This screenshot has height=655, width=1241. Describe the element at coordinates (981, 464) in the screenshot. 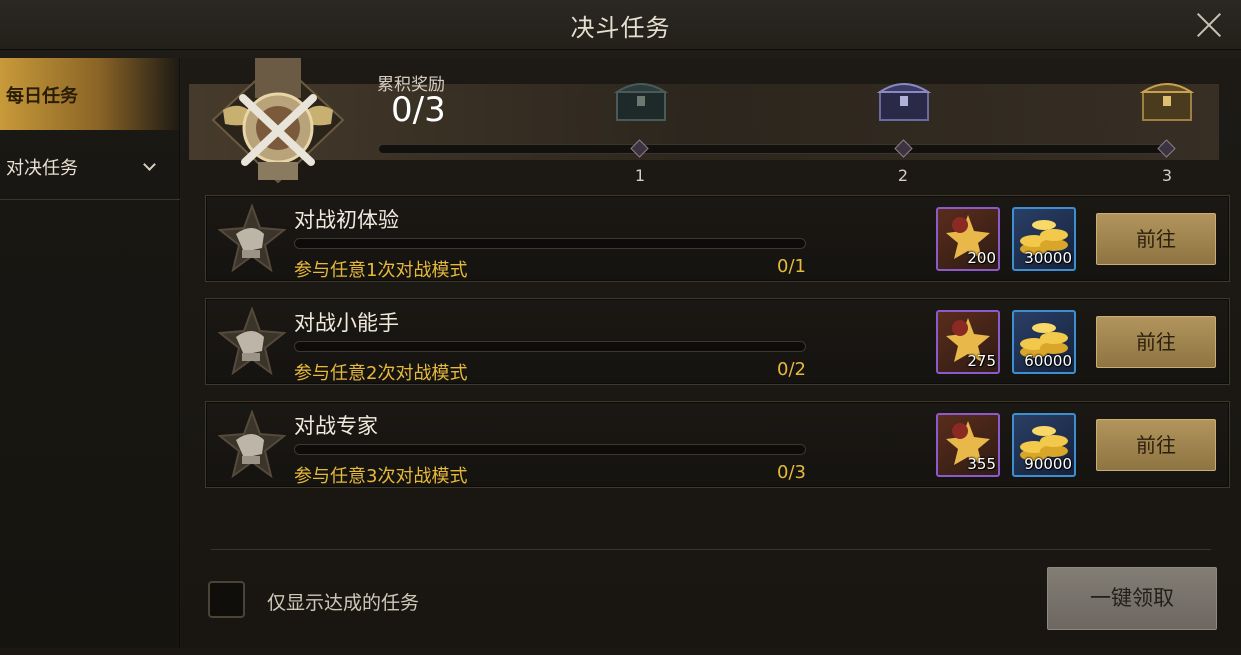

I see `reward-quantity: 355` at that location.